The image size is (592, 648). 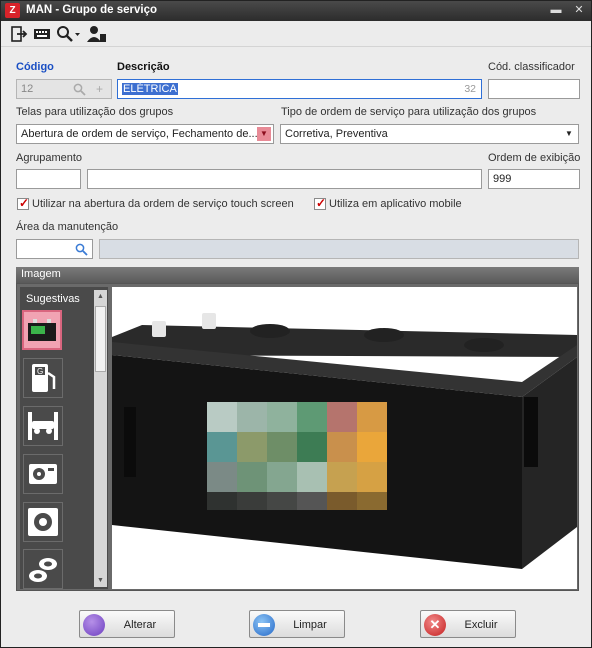 What do you see at coordinates (99, 89) in the screenshot?
I see `add-icon: +` at bounding box center [99, 89].